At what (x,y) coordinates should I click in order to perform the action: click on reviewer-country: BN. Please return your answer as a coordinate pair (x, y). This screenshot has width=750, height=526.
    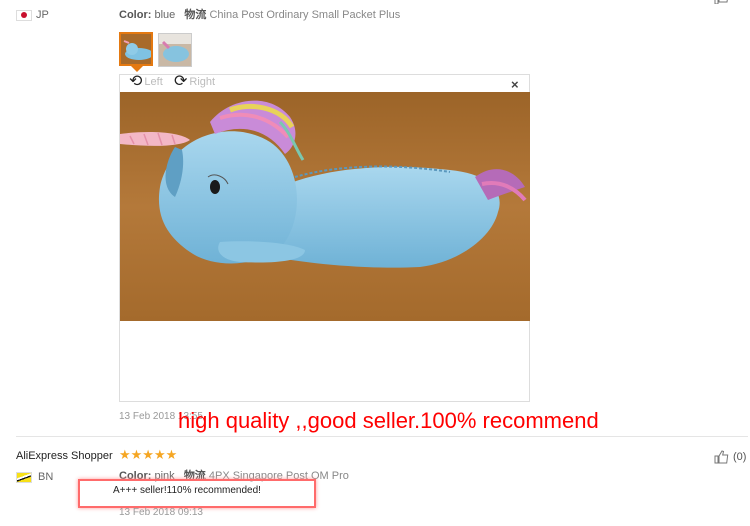
    Looking at the image, I should click on (34, 477).